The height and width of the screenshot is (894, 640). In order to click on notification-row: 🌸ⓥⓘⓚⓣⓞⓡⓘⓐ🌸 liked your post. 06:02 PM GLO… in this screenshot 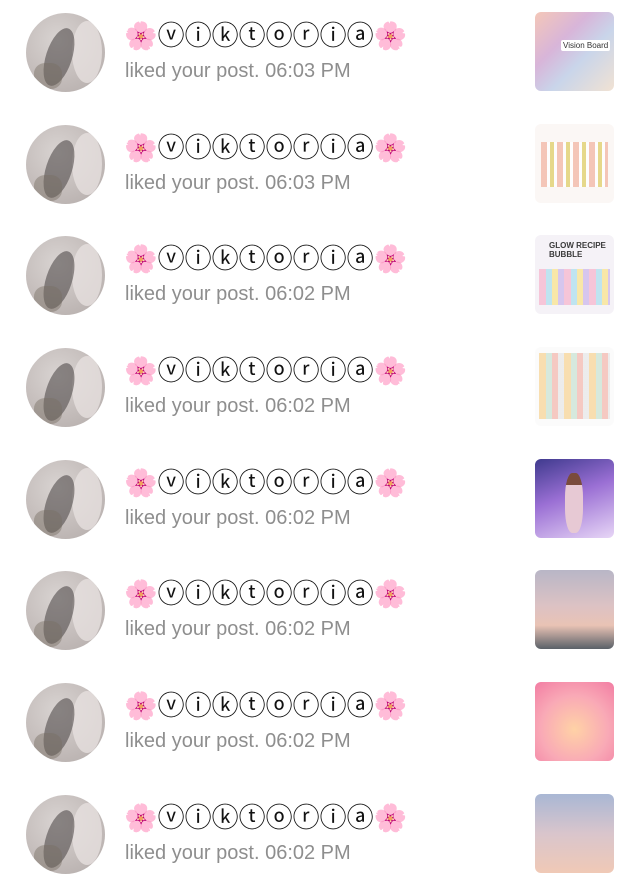, I will do `click(320, 279)`.